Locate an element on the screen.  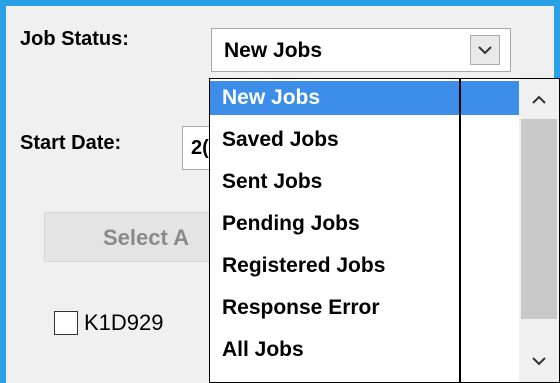
dropdown-item-pending-jobs: Pending Jobs is located at coordinates (334, 224).